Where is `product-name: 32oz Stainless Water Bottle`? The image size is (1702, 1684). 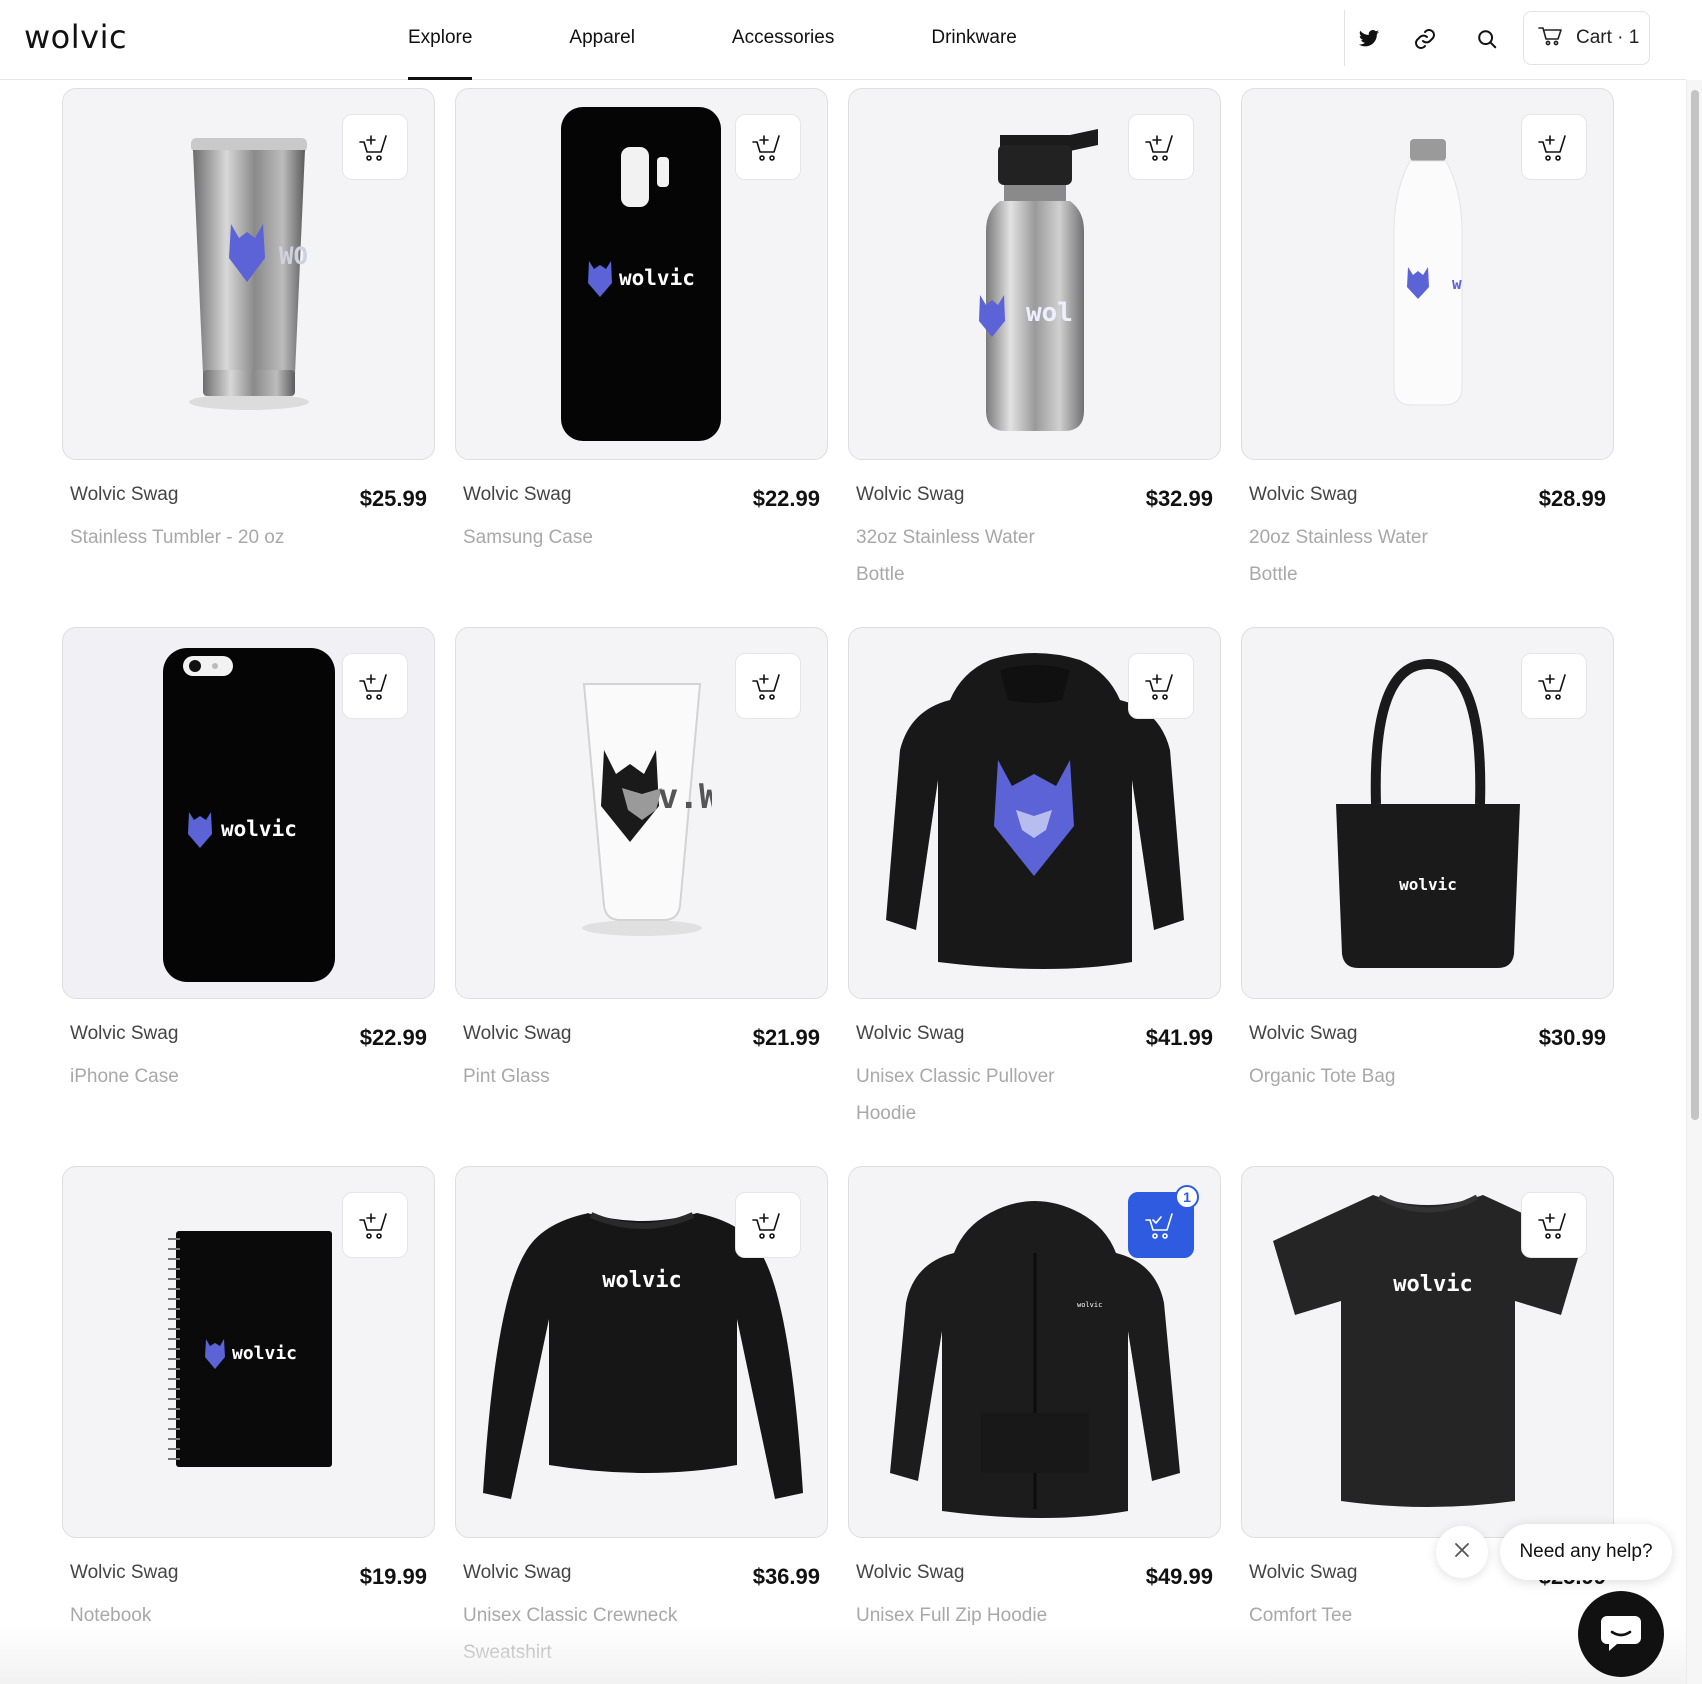
product-name: 32oz Stainless Water Bottle is located at coordinates (971, 556).